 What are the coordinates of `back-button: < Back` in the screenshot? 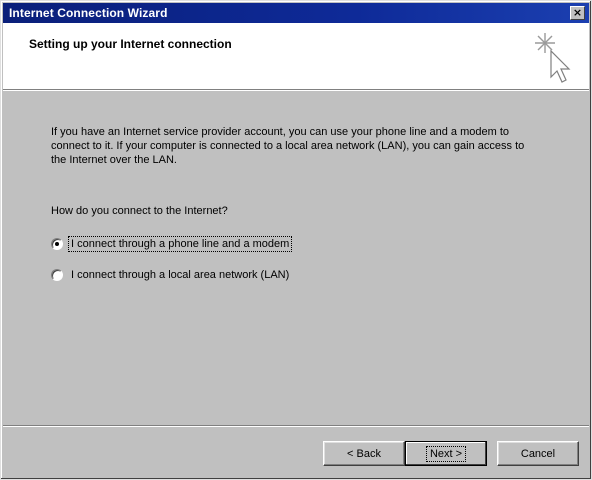 It's located at (364, 453).